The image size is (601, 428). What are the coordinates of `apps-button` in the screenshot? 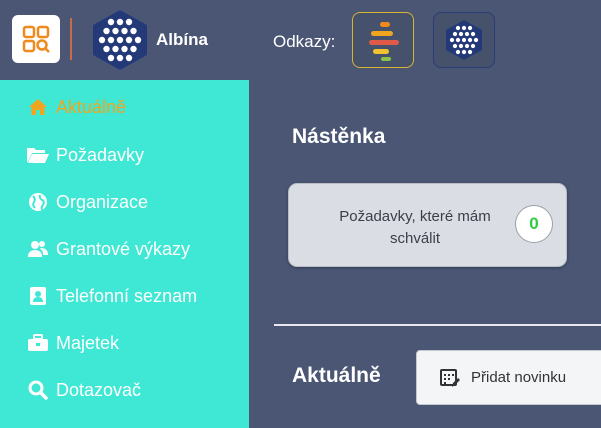 It's located at (36, 39).